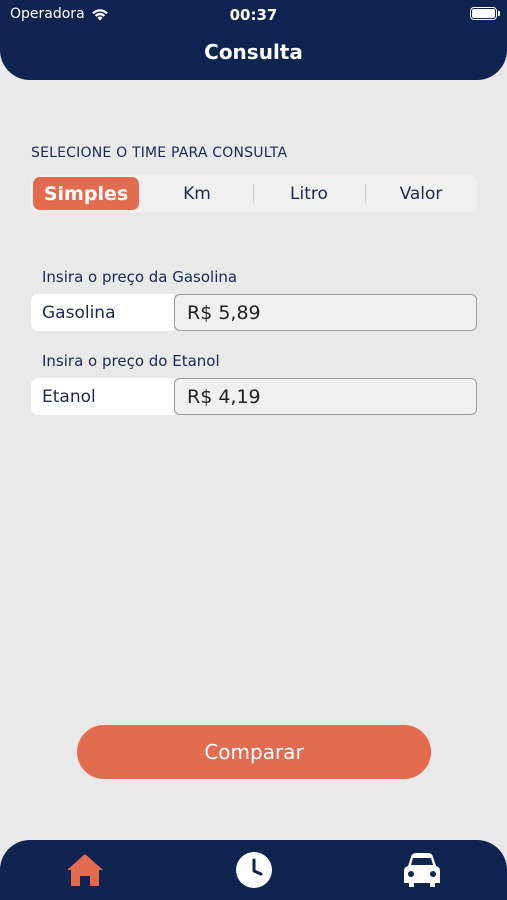 This screenshot has width=507, height=900. Describe the element at coordinates (159, 153) in the screenshot. I see `selector-label: SELECIONE O TIME PARA CONSULTA` at that location.